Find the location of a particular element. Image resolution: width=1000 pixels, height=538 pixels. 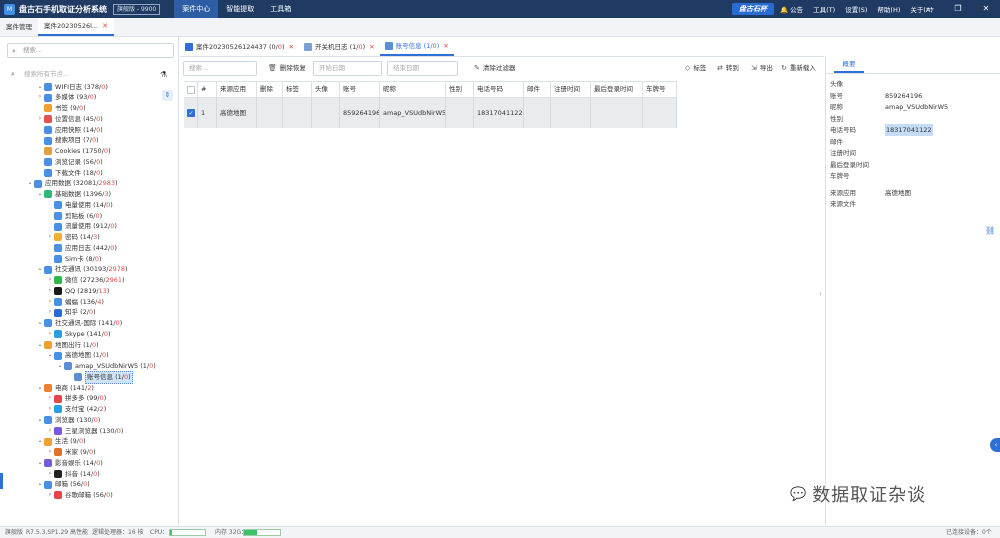

header-cell: 邮件 is located at coordinates (537, 89).